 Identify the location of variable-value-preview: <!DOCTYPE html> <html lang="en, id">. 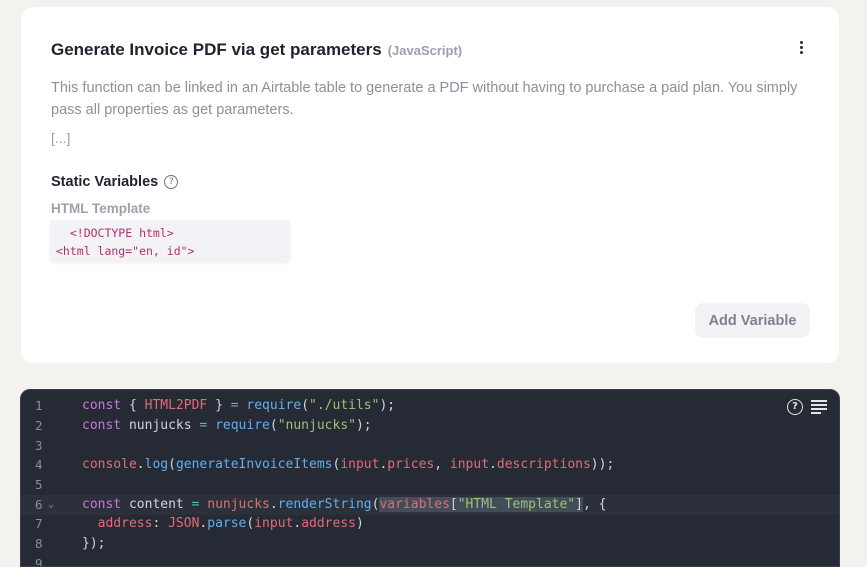
(170, 241).